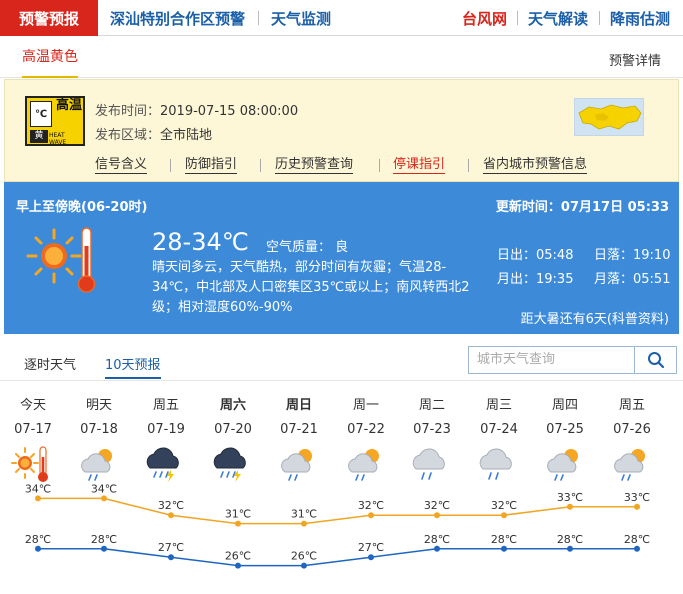 The image size is (683, 594). I want to click on high-temp-line, so click(337, 511).